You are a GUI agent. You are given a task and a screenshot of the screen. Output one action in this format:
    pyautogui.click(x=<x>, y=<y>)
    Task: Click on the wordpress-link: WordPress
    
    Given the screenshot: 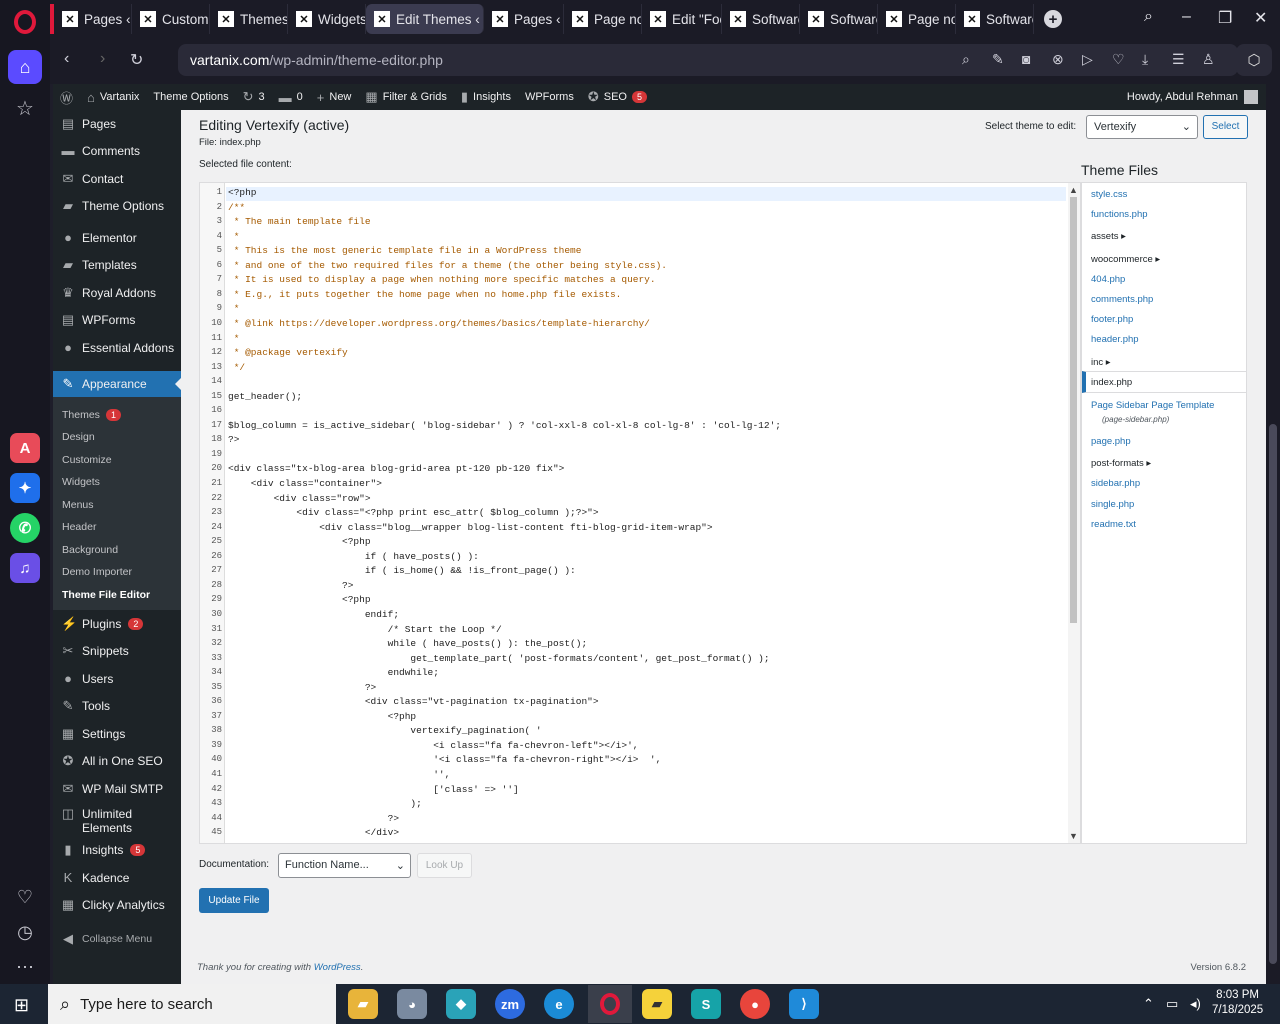 What is the action you would take?
    pyautogui.click(x=337, y=967)
    